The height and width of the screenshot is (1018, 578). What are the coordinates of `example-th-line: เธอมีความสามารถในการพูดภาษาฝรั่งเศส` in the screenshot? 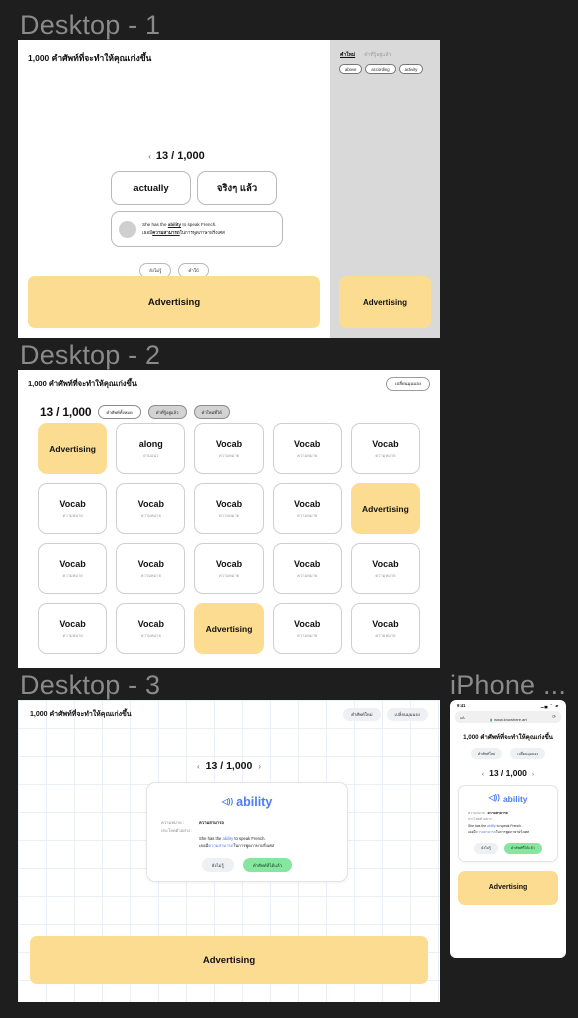 It's located at (183, 232).